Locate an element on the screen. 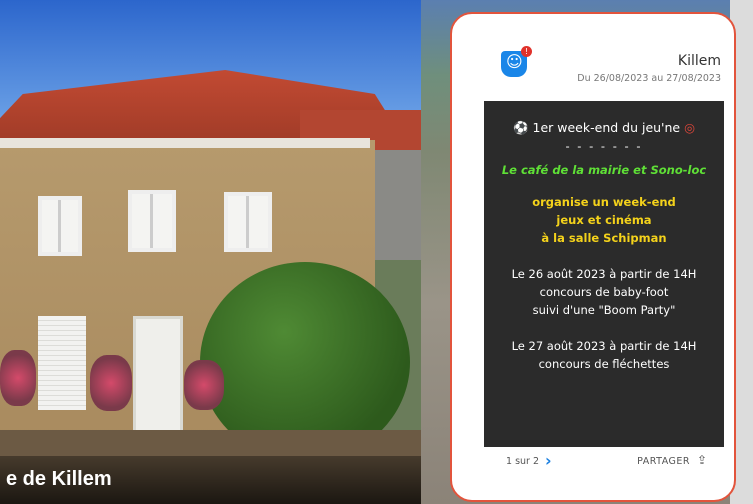 This screenshot has width=753, height=504. event-line: Le 26 août 2023 à partir de 14H is located at coordinates (604, 274).